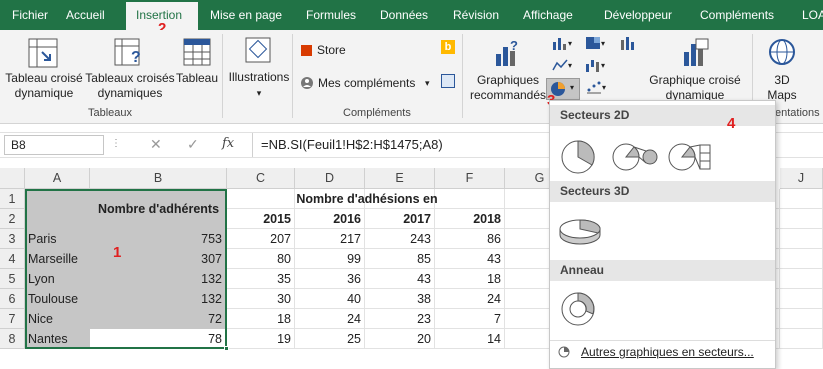  Describe the element at coordinates (331, 50) in the screenshot. I see `store-button: Store` at that location.